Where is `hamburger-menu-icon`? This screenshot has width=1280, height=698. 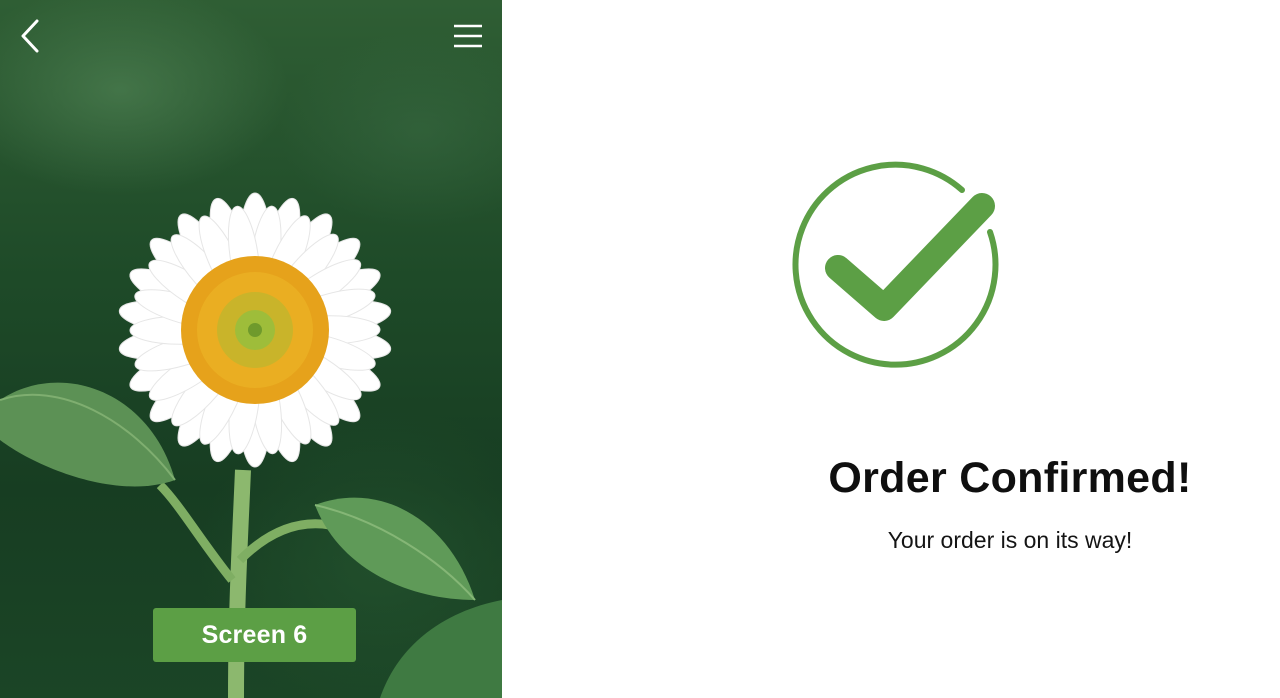
hamburger-menu-icon is located at coordinates (468, 36).